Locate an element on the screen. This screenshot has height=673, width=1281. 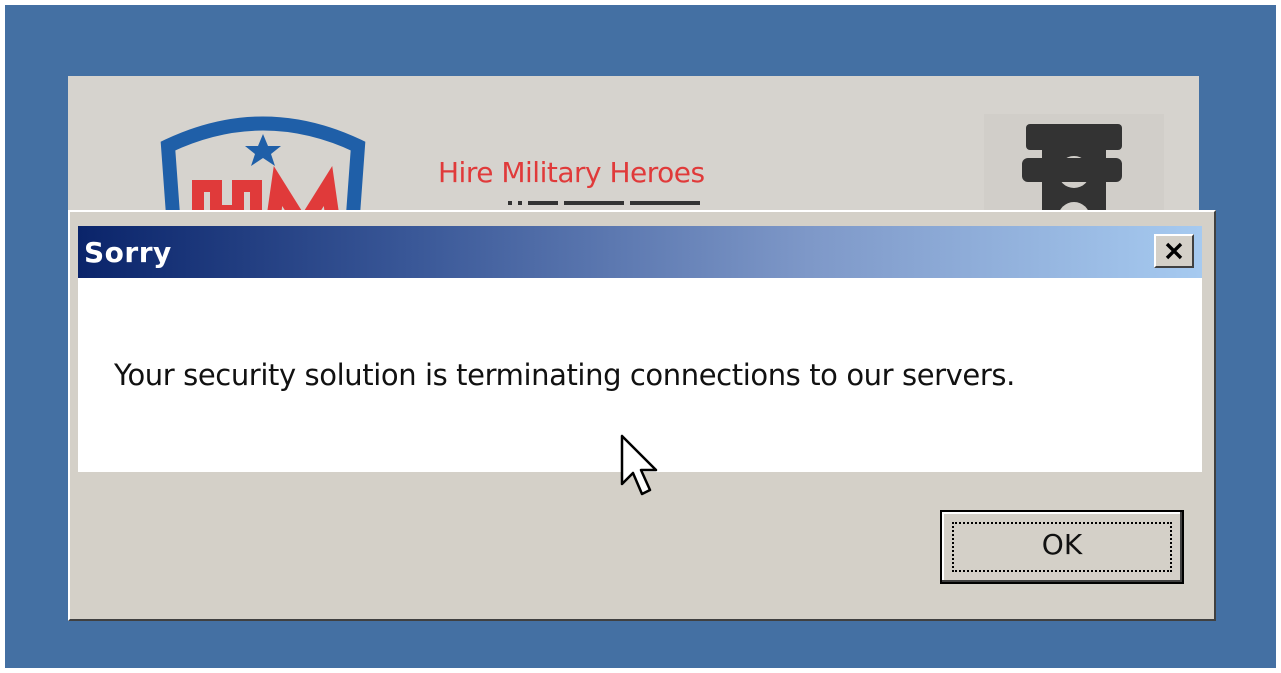
app-title: Hire Military Heroes is located at coordinates (571, 172).